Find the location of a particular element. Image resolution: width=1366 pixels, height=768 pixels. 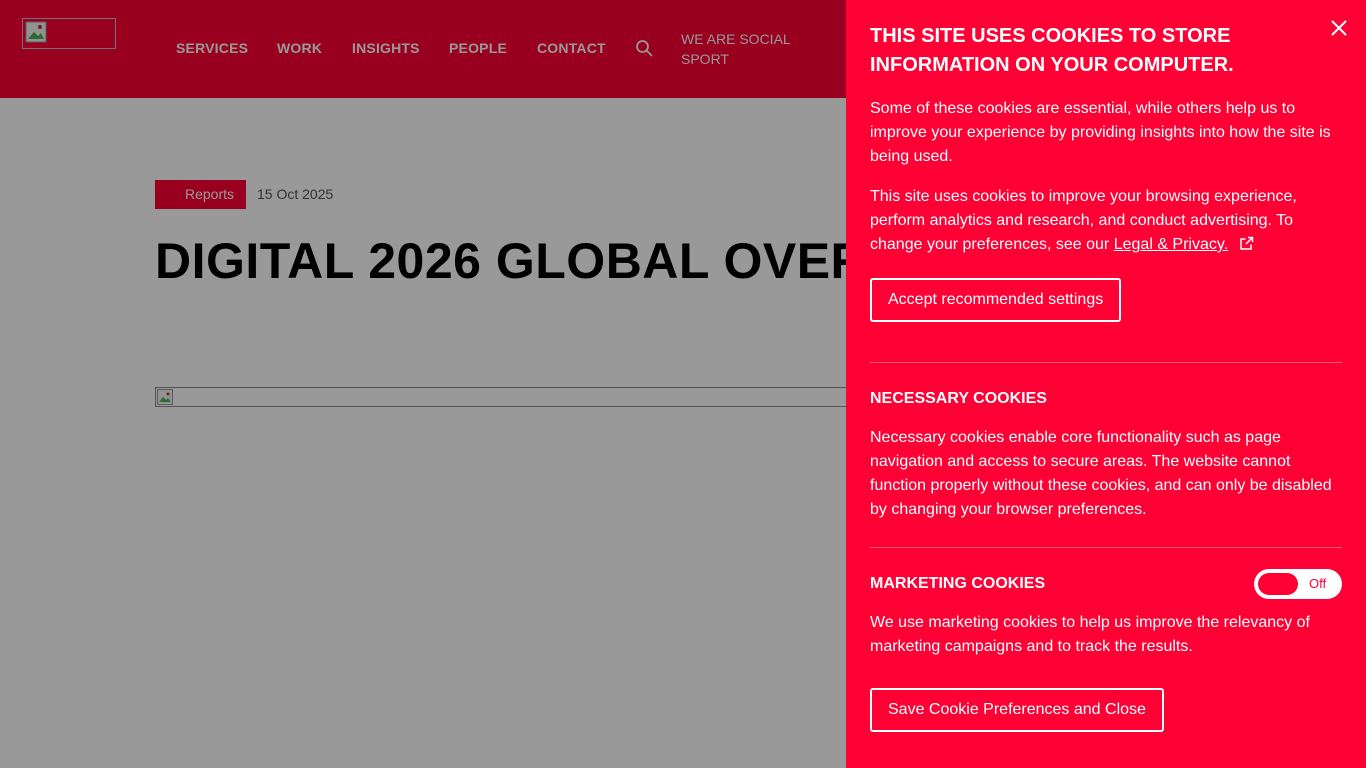

necessary-cookies-heading: NECESSARY COOKIES is located at coordinates (958, 398).